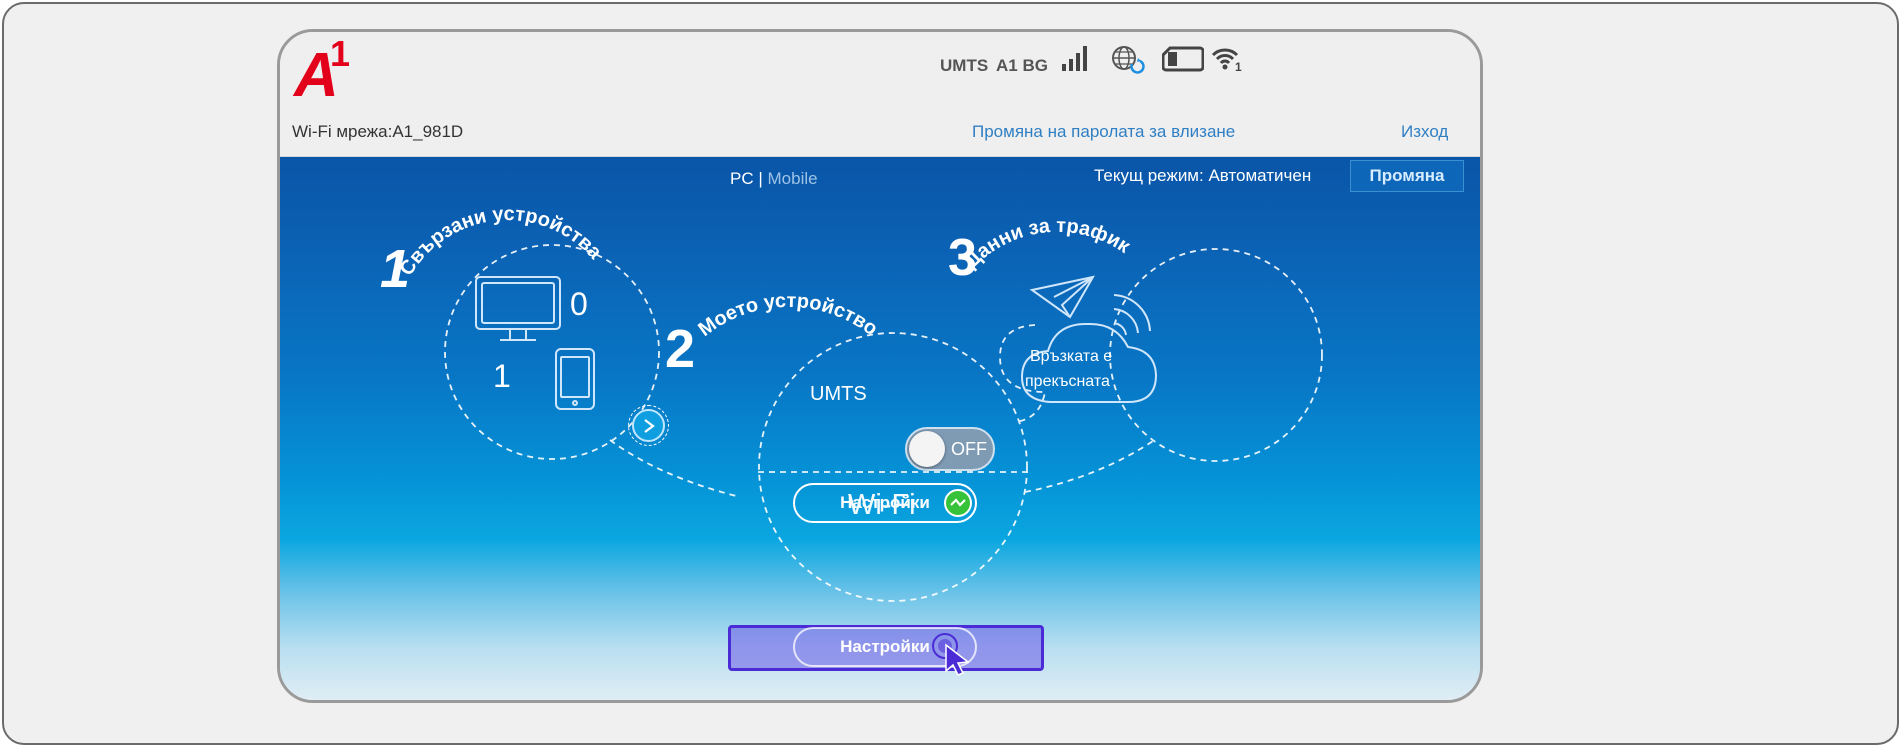 Image resolution: width=1903 pixels, height=749 pixels. What do you see at coordinates (501, 241) in the screenshot?
I see `devices-title: Свързани устройства` at bounding box center [501, 241].